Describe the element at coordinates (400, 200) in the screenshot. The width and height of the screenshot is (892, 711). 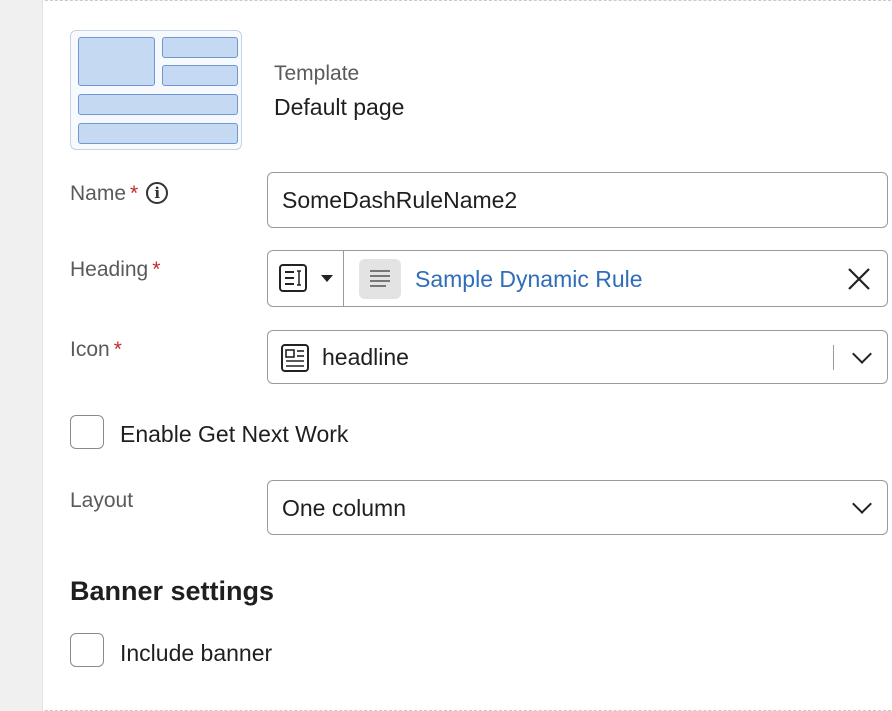
I see `name-input-value: SomeDashRuleName2` at that location.